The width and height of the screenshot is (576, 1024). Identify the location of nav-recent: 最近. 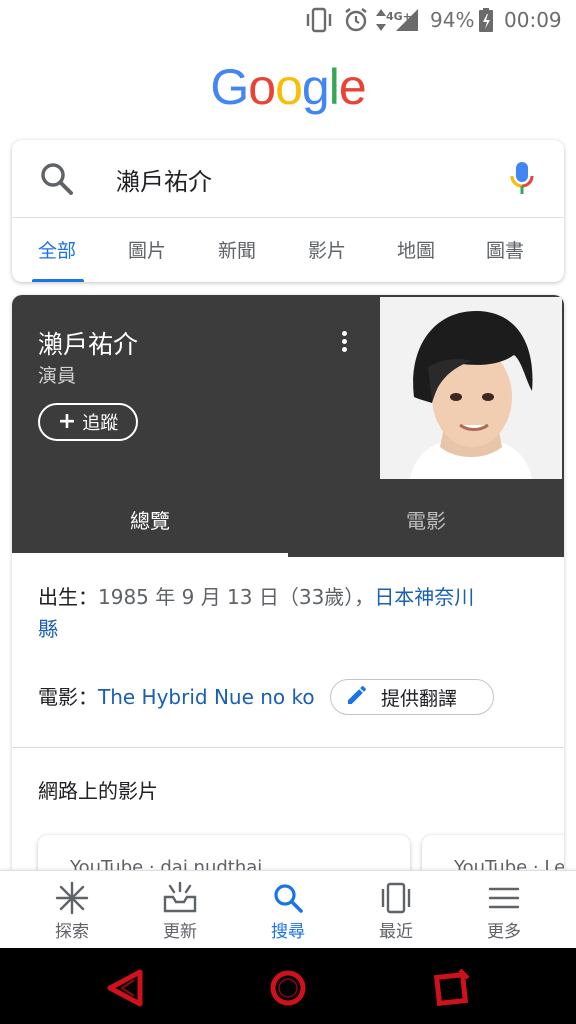
(396, 911).